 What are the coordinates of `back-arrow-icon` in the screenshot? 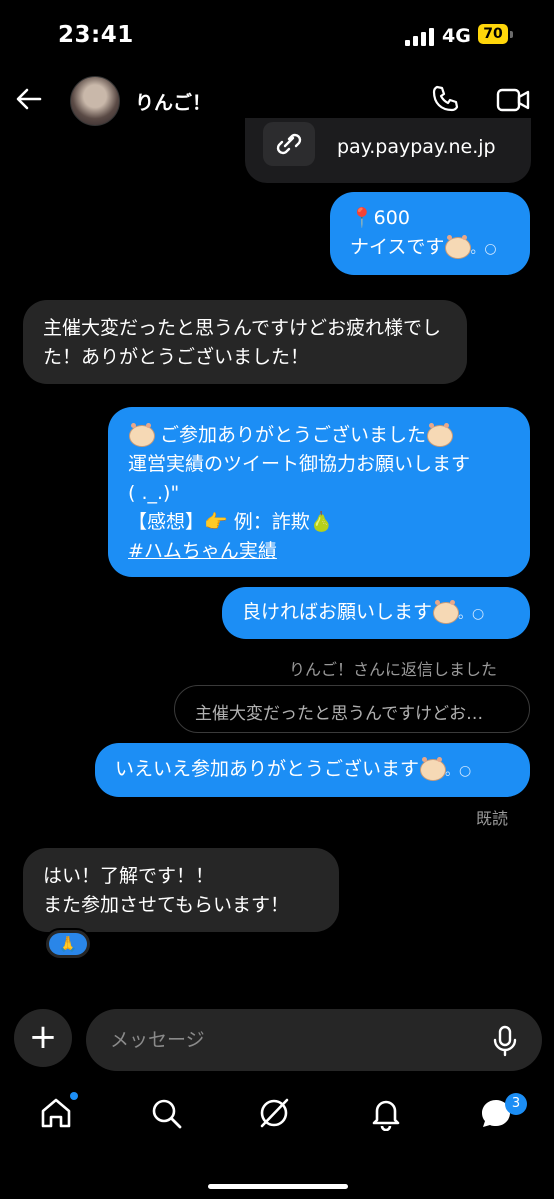 It's located at (29, 99).